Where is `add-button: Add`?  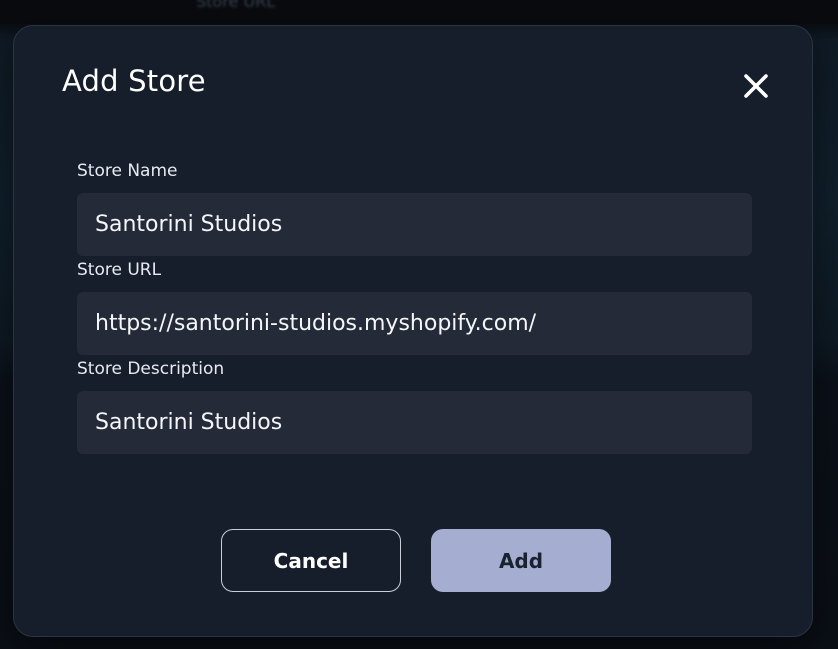
add-button: Add is located at coordinates (521, 560).